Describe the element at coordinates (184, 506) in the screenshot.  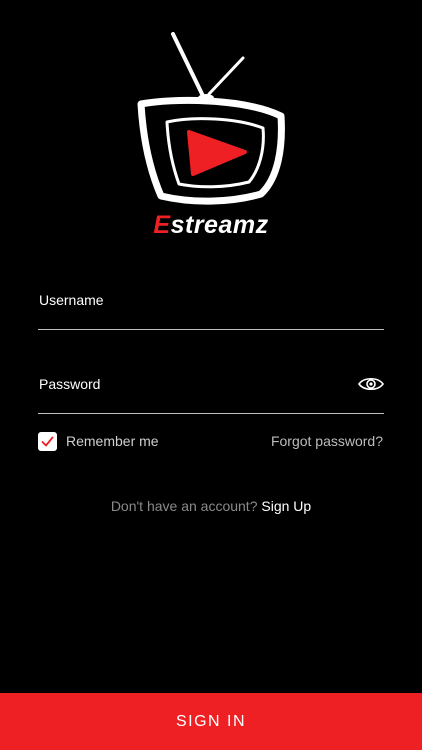
I see `signup-prompt: Don't have an account?` at that location.